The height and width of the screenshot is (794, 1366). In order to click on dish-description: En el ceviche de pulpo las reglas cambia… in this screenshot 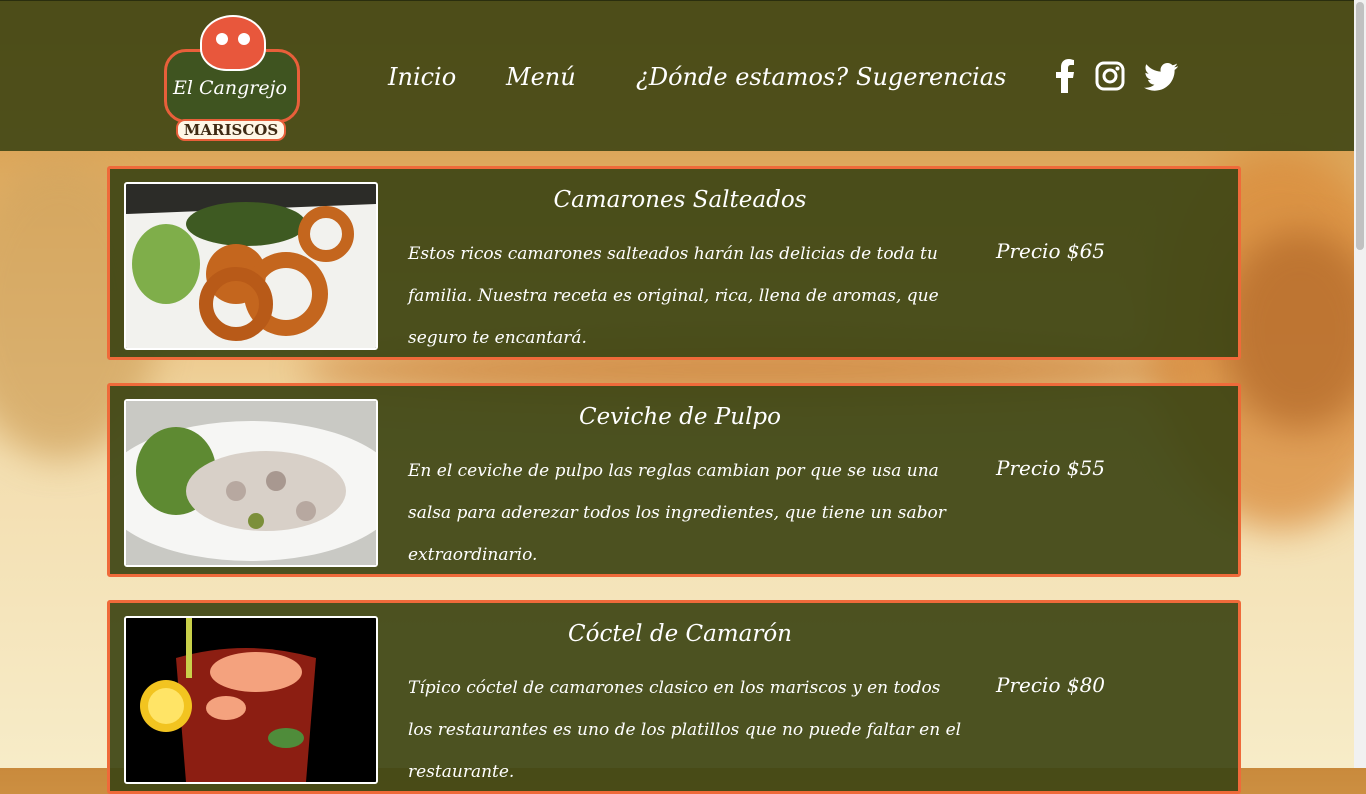, I will do `click(677, 513)`.